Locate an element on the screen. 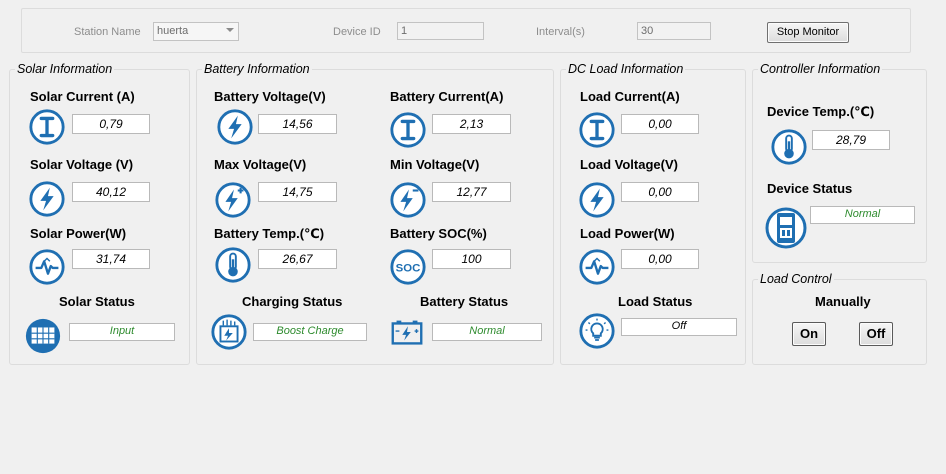 The height and width of the screenshot is (474, 946). min-voltage-label: Min Voltage(V) is located at coordinates (435, 164).